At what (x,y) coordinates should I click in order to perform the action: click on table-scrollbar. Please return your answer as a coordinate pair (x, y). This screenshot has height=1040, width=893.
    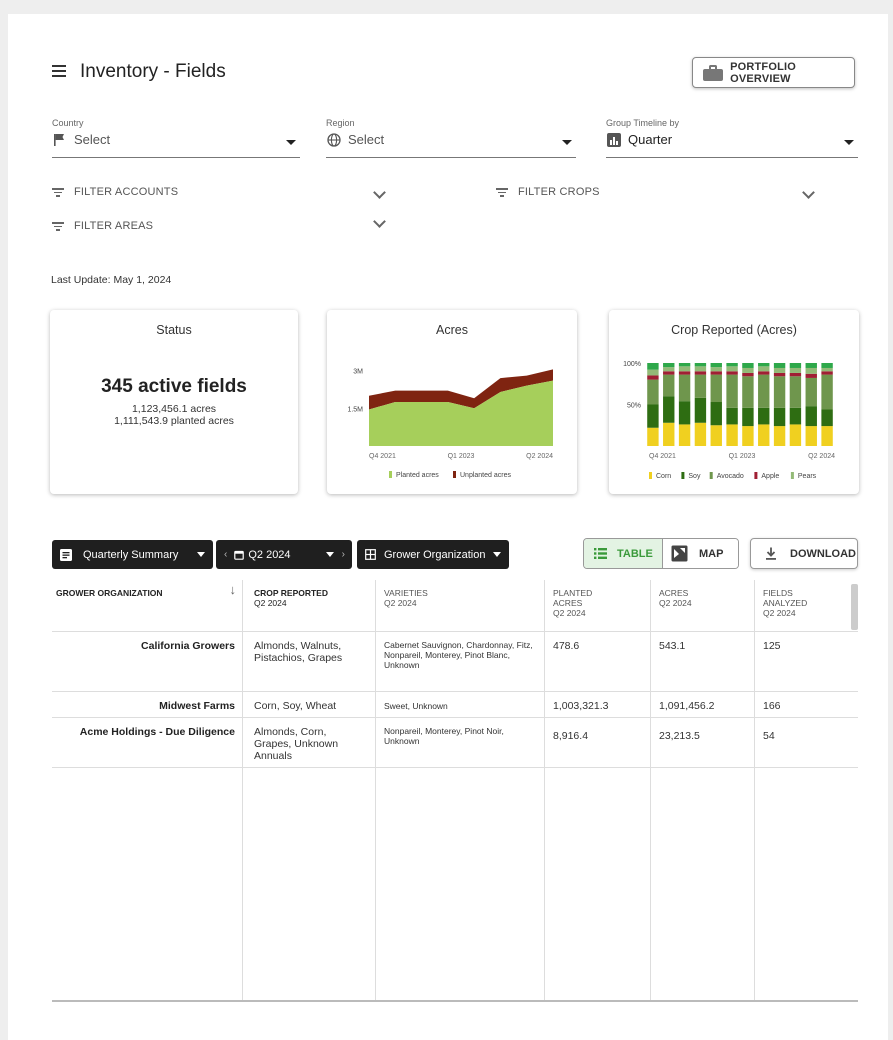
    Looking at the image, I should click on (854, 607).